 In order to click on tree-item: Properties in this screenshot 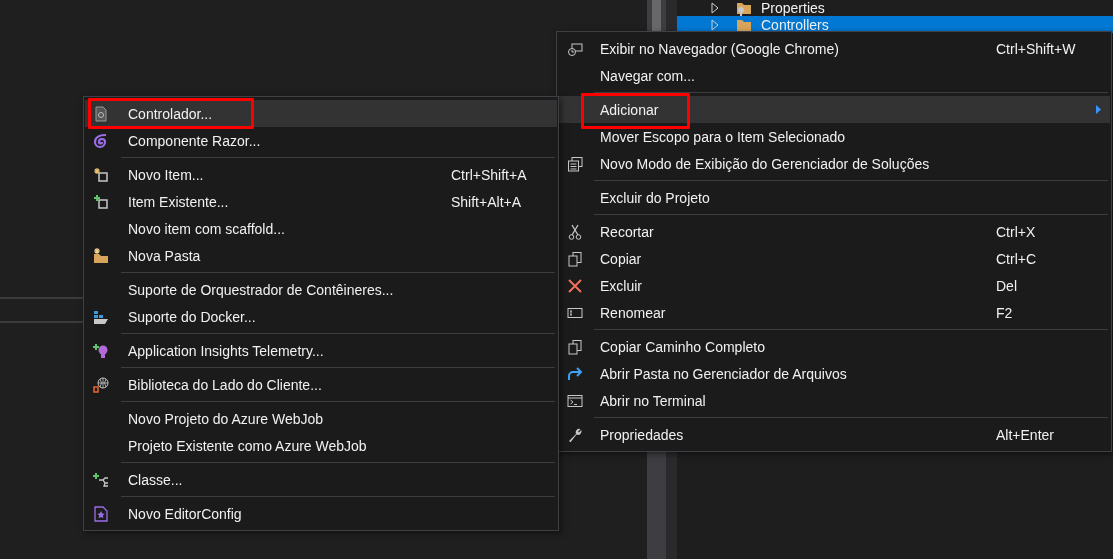, I will do `click(895, 8)`.